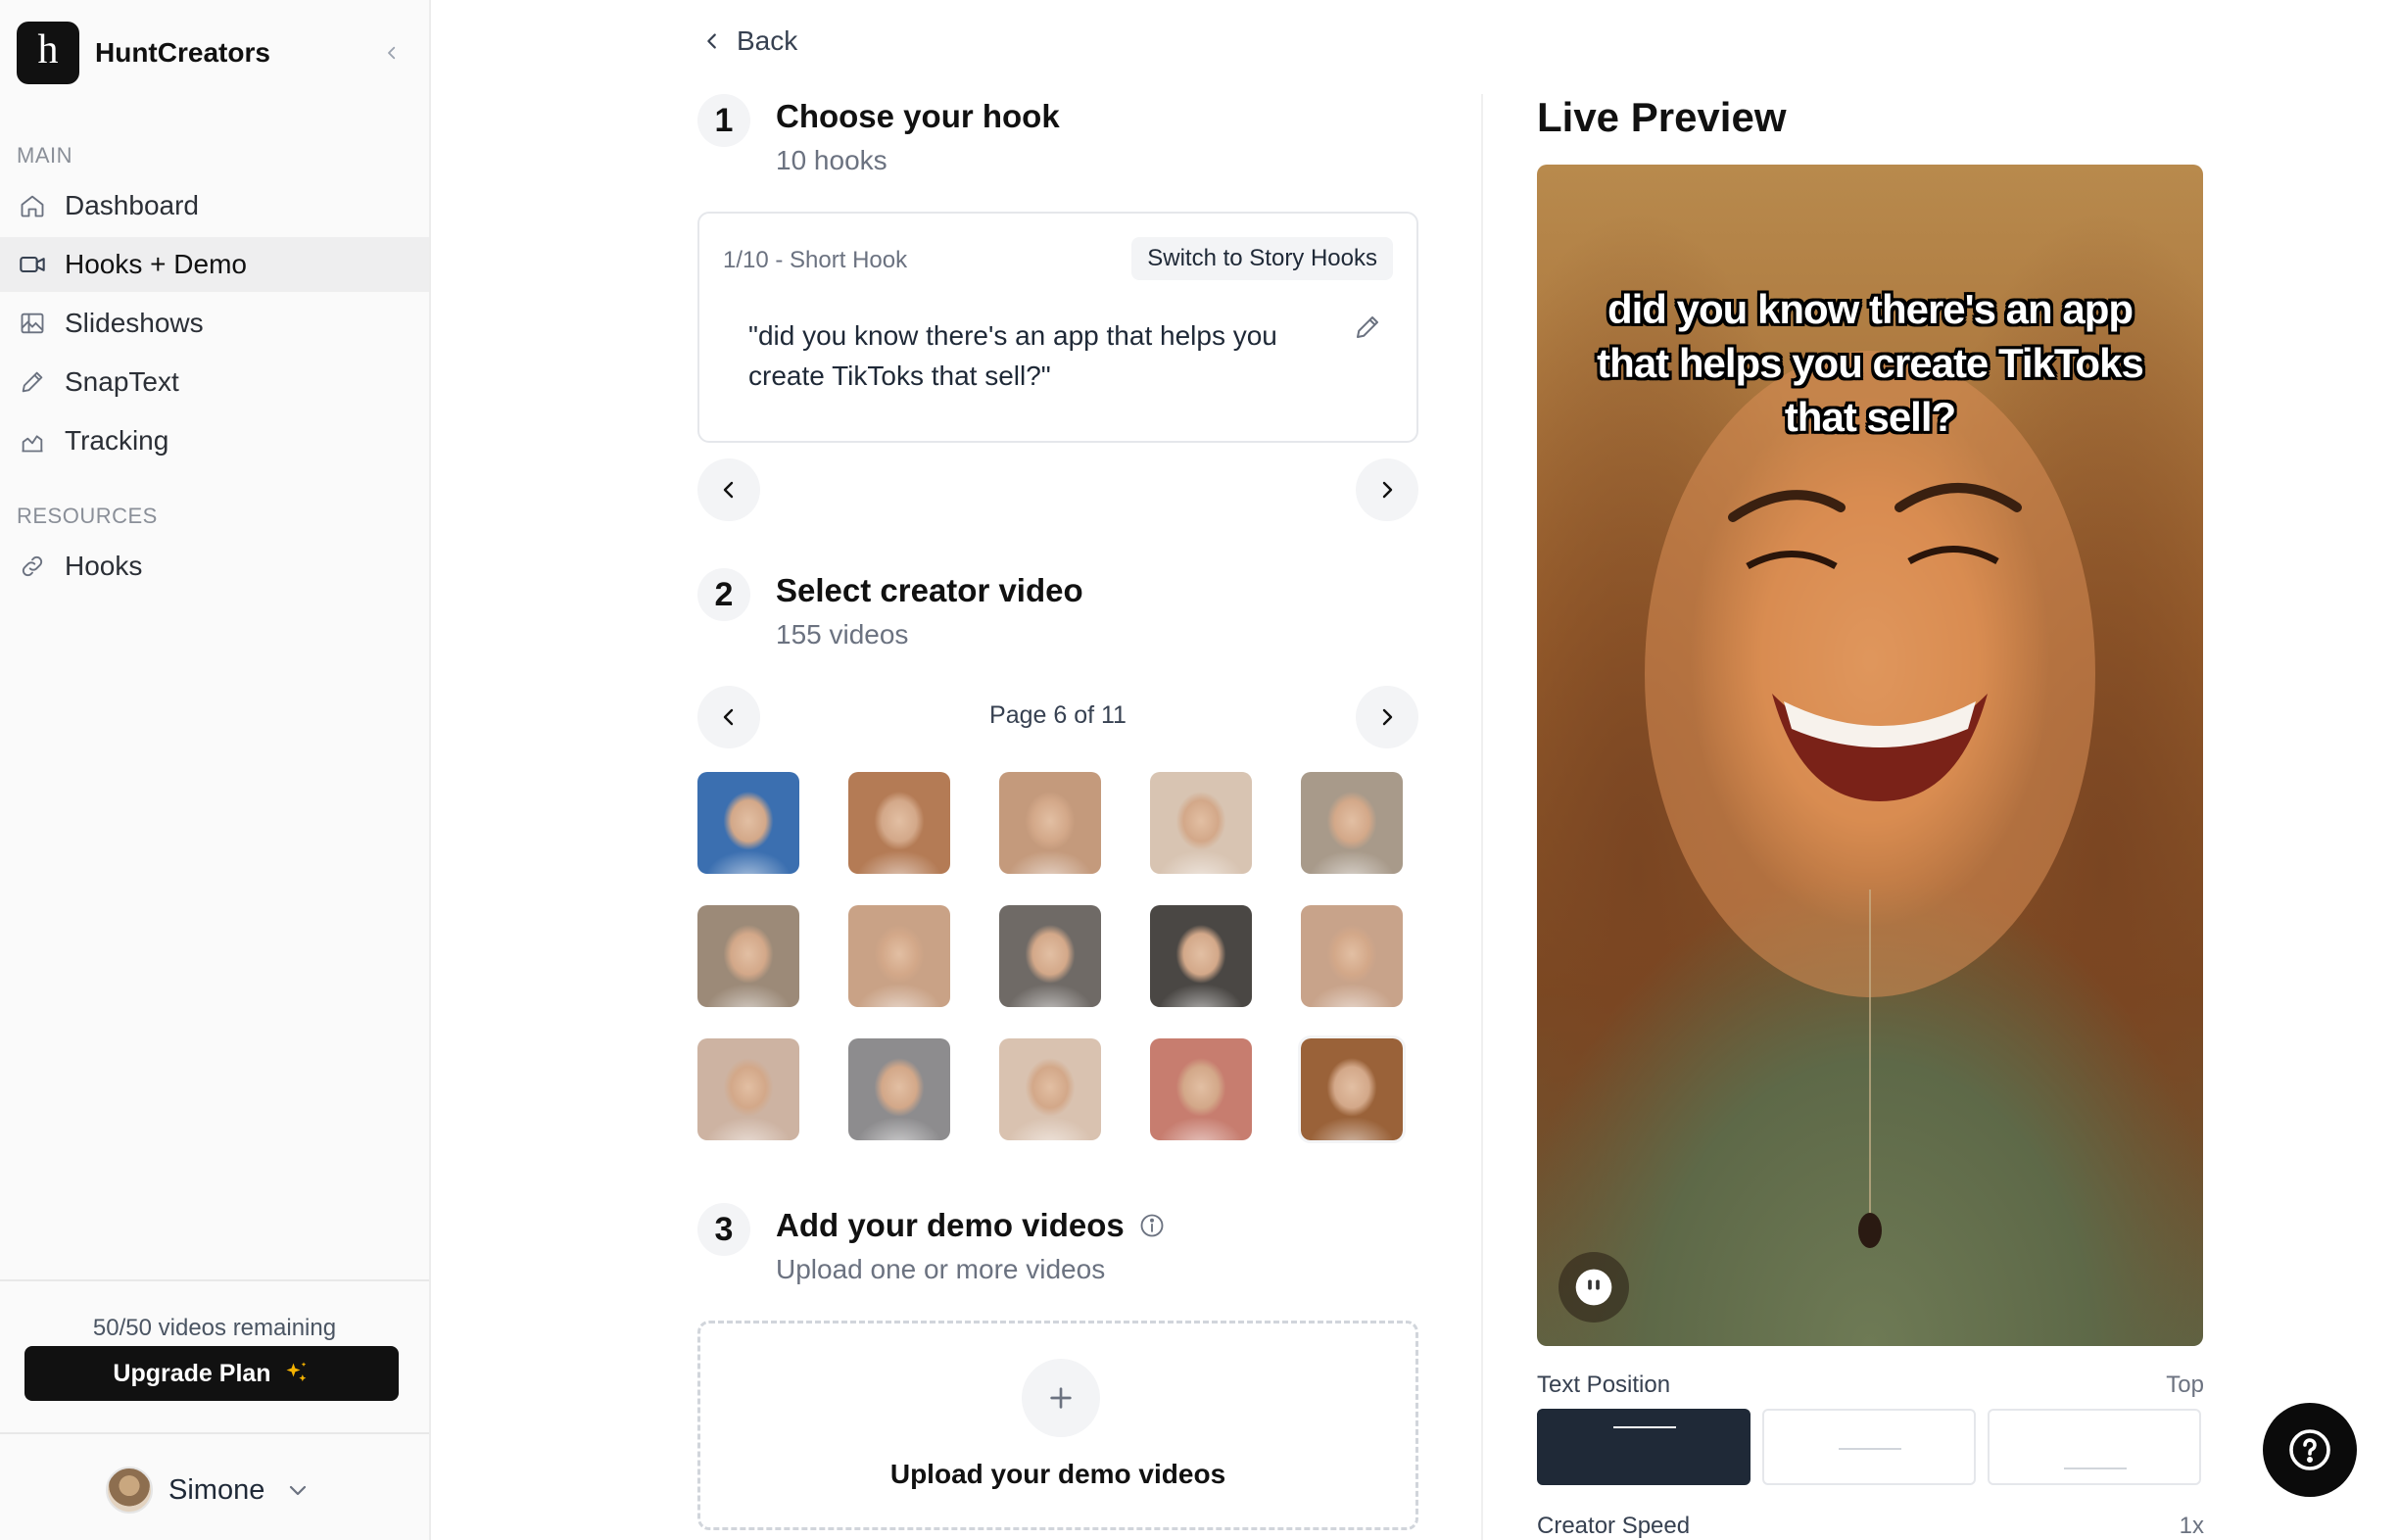  Describe the element at coordinates (214, 1328) in the screenshot. I see `videos-remaining: 50/50 videos remaining` at that location.